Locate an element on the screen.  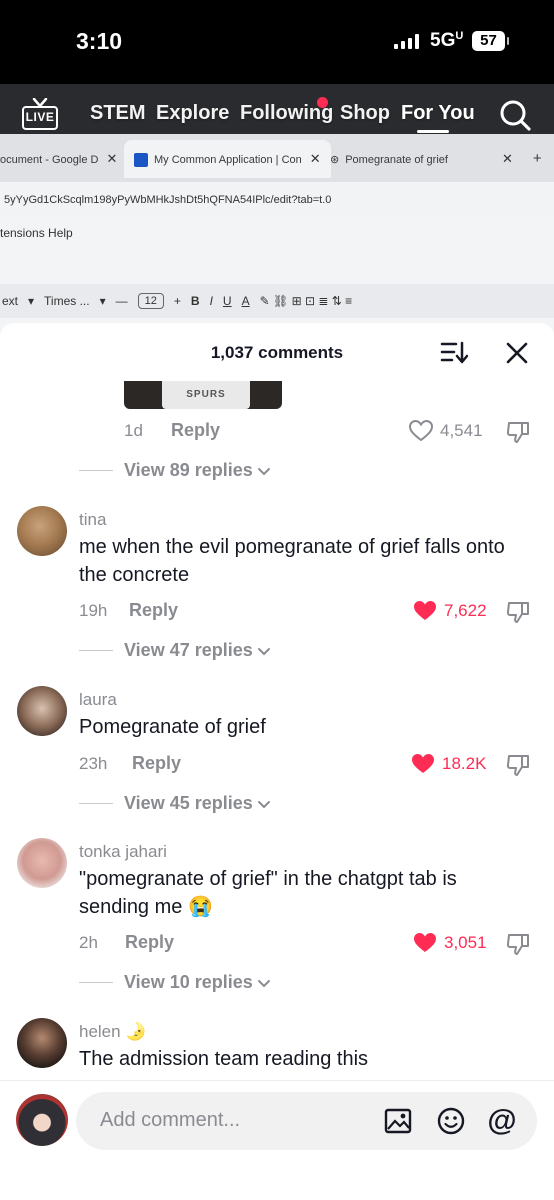
comment-username: tonka jahari is located at coordinates (123, 852).